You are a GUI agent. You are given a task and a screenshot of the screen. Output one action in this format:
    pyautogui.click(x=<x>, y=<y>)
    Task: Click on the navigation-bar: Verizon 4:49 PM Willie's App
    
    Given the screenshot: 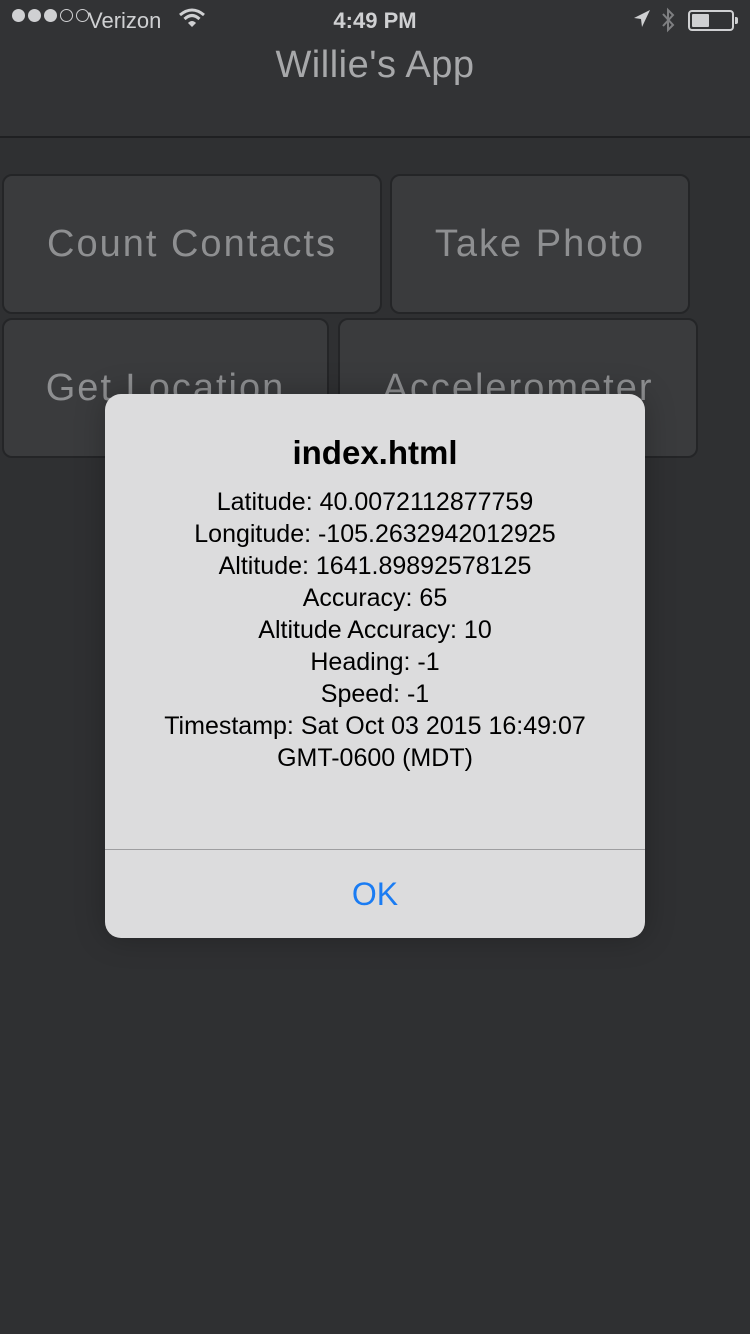 What is the action you would take?
    pyautogui.click(x=375, y=69)
    